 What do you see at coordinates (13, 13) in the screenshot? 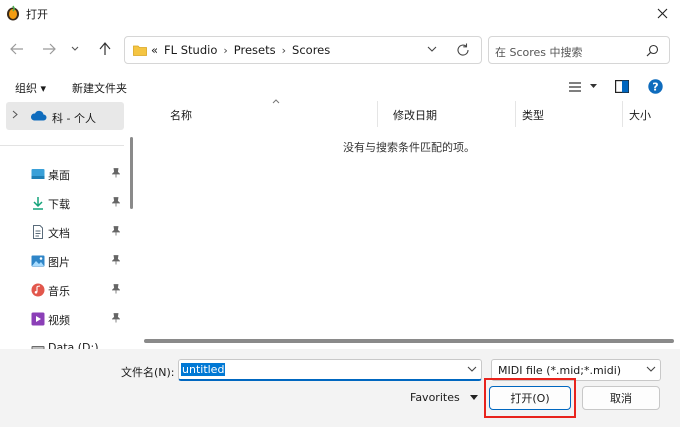
I see `fl-studio-icon` at bounding box center [13, 13].